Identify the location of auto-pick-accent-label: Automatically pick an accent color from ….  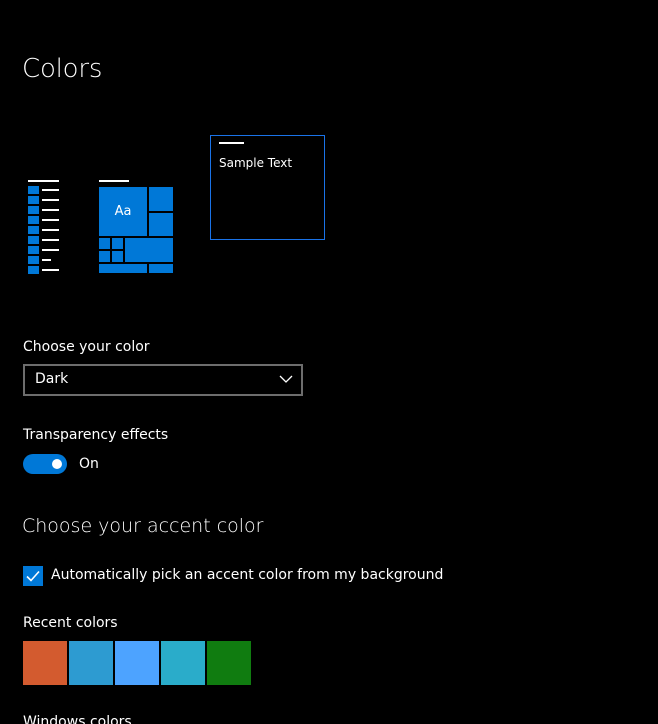
(247, 575).